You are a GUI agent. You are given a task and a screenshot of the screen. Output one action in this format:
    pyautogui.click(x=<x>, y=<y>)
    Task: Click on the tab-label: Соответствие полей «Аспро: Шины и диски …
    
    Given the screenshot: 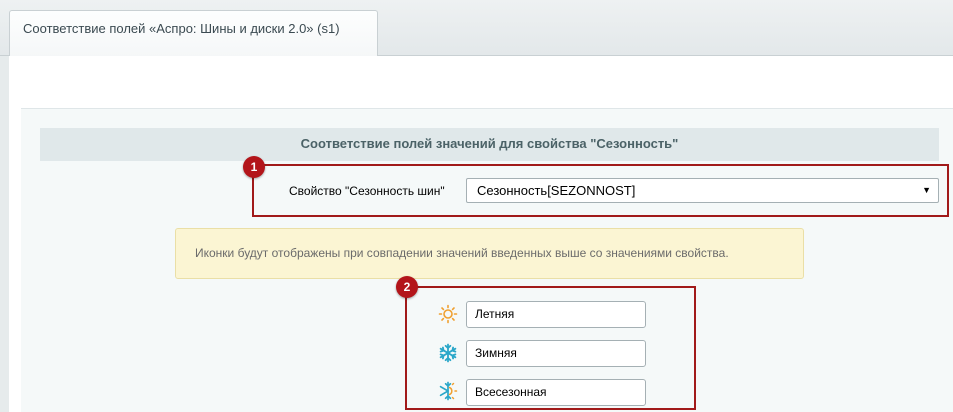 What is the action you would take?
    pyautogui.click(x=181, y=28)
    